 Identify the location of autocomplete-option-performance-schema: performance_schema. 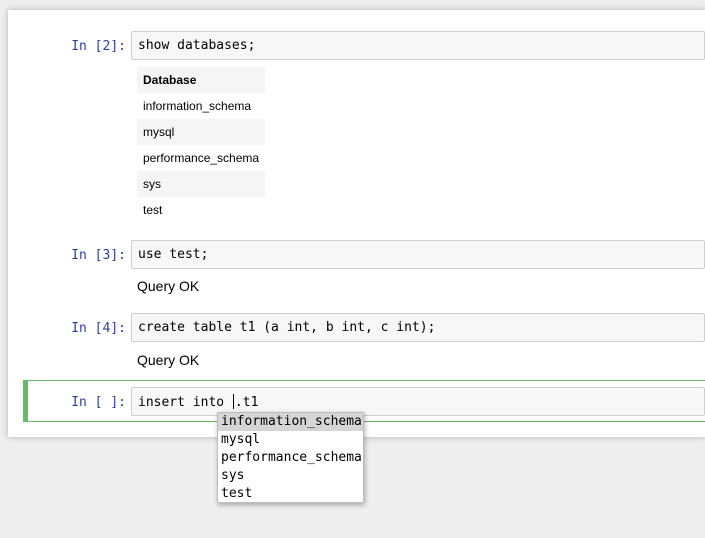
(290, 458).